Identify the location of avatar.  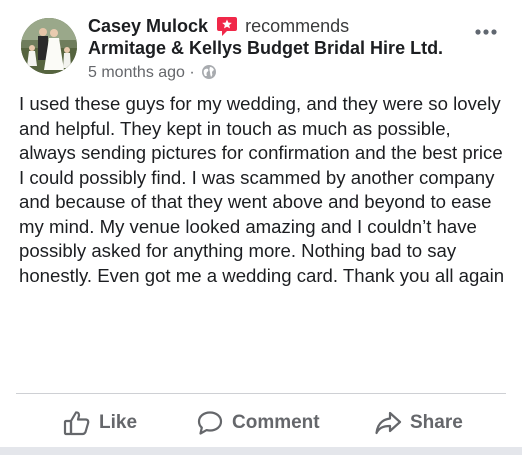
(49, 46).